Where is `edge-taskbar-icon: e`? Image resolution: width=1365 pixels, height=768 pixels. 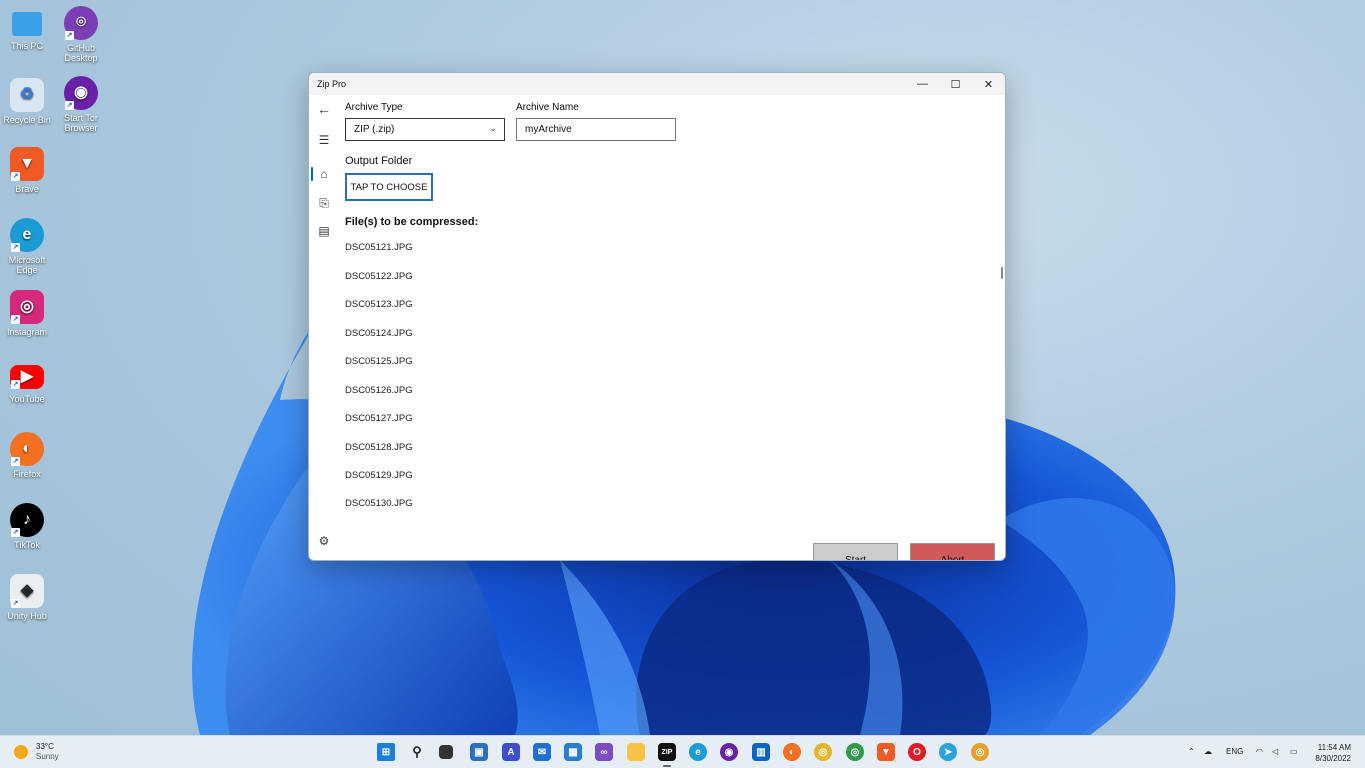
edge-taskbar-icon: e is located at coordinates (698, 752).